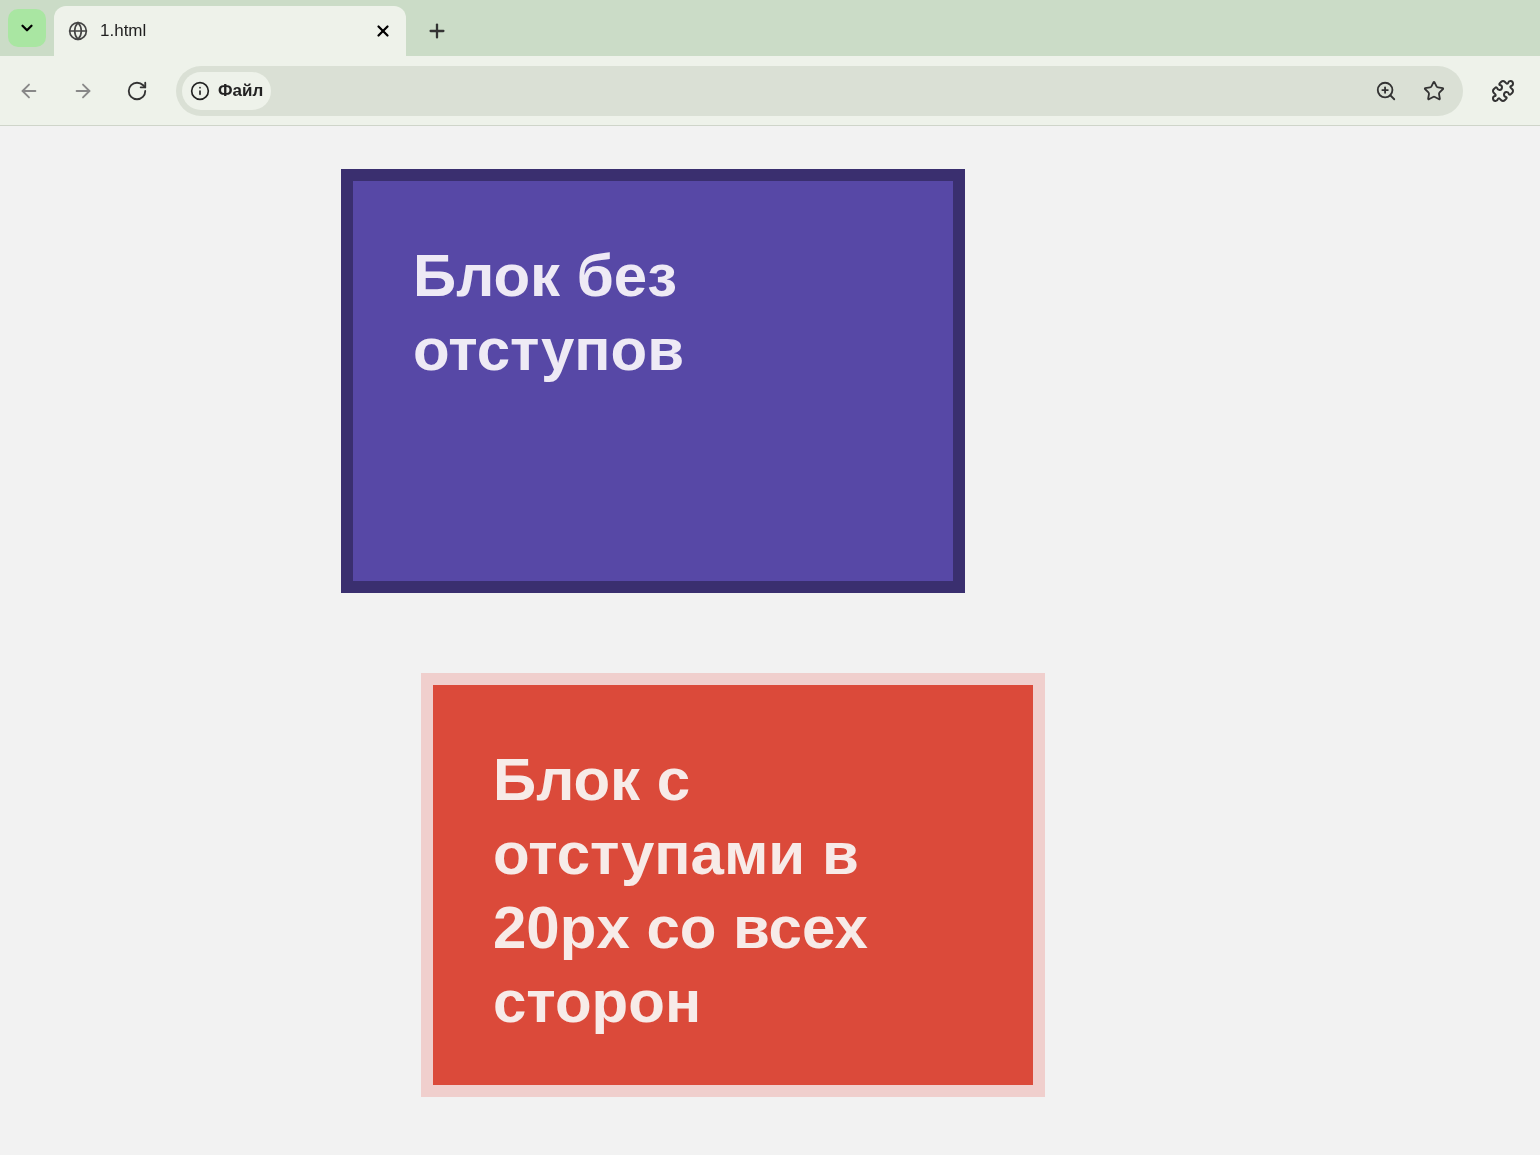 This screenshot has width=1540, height=1155. I want to click on close-icon, so click(383, 31).